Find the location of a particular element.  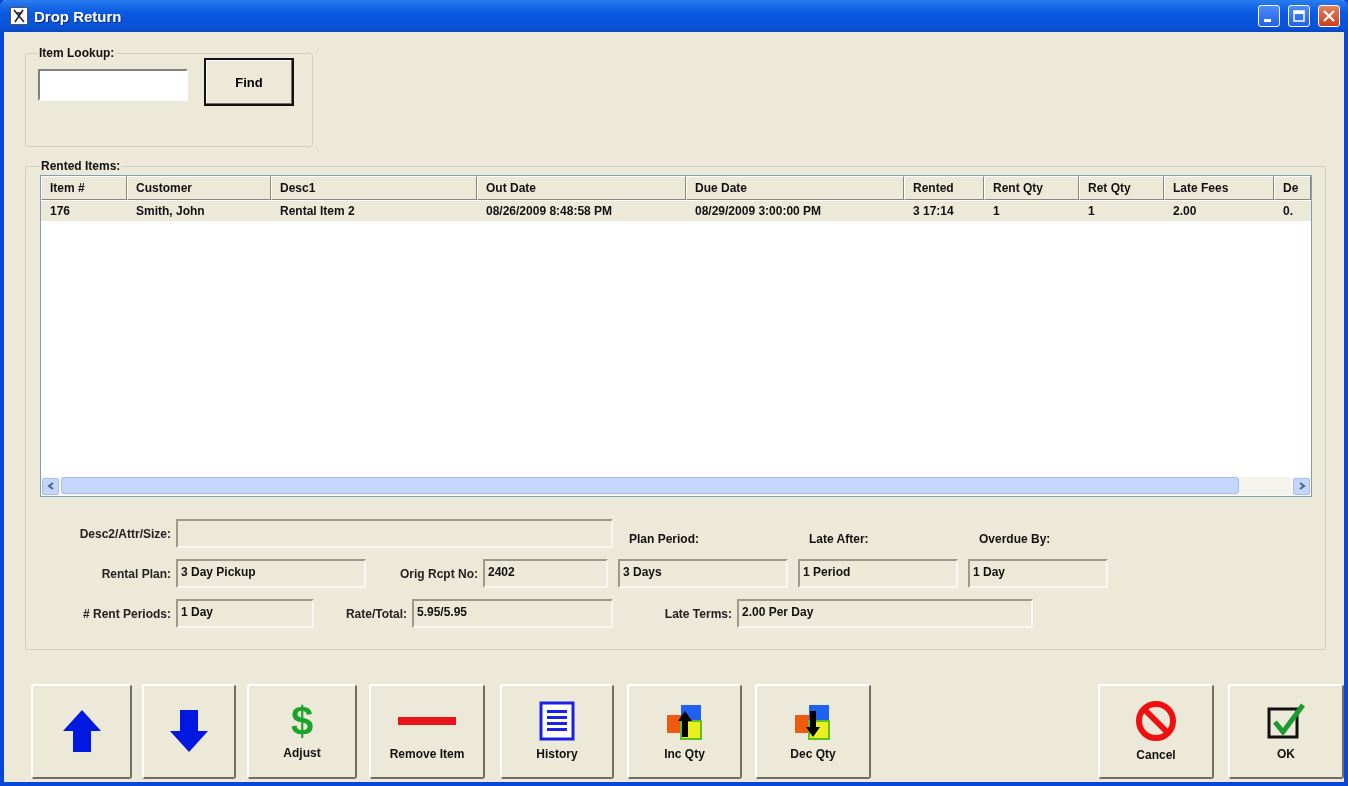

column-header: Due Date is located at coordinates (795, 188).